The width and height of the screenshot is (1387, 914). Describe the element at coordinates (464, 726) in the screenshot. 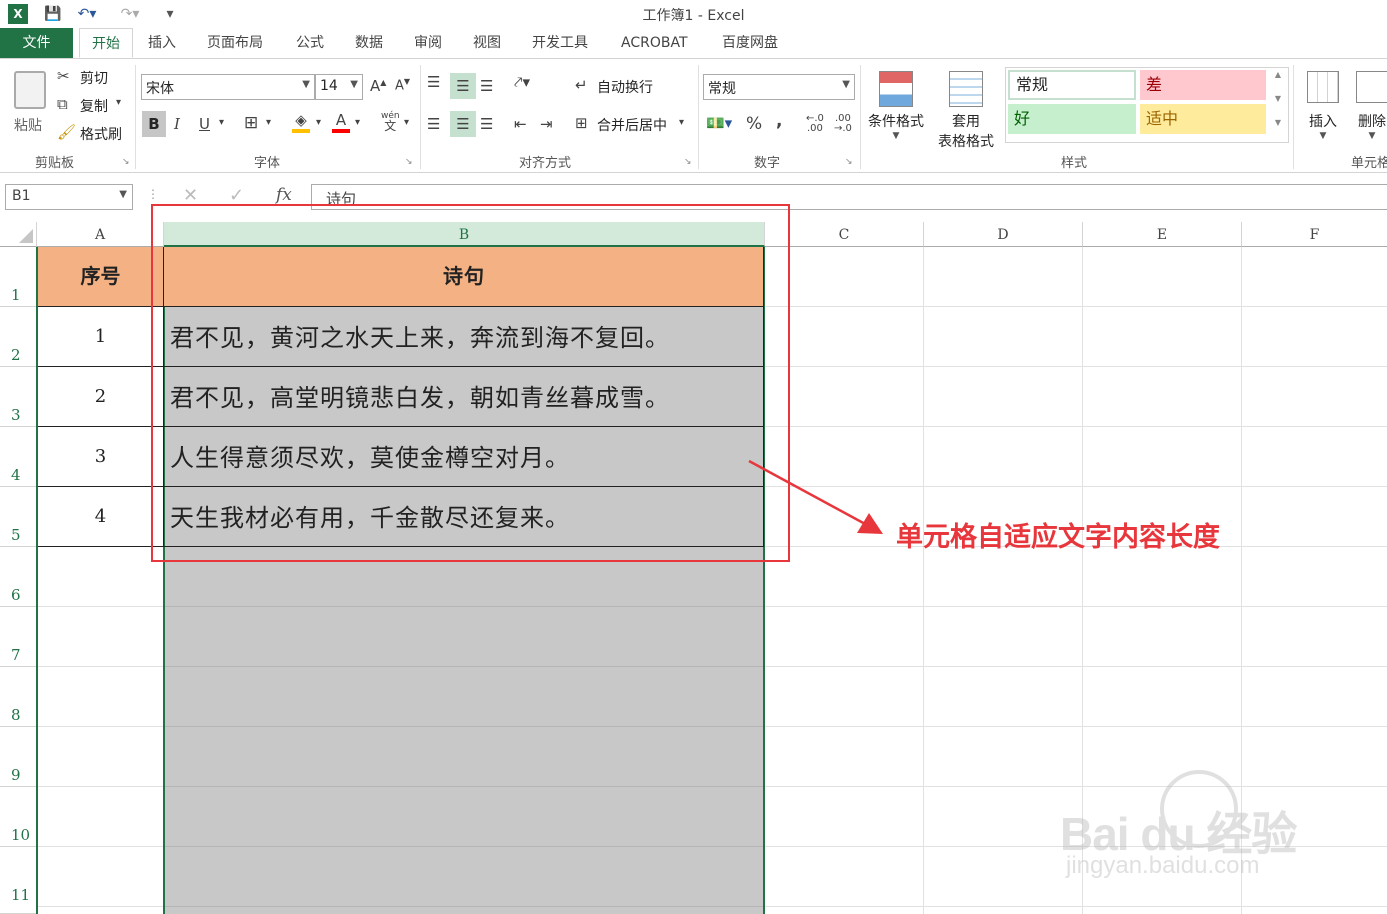

I see `gridline` at that location.